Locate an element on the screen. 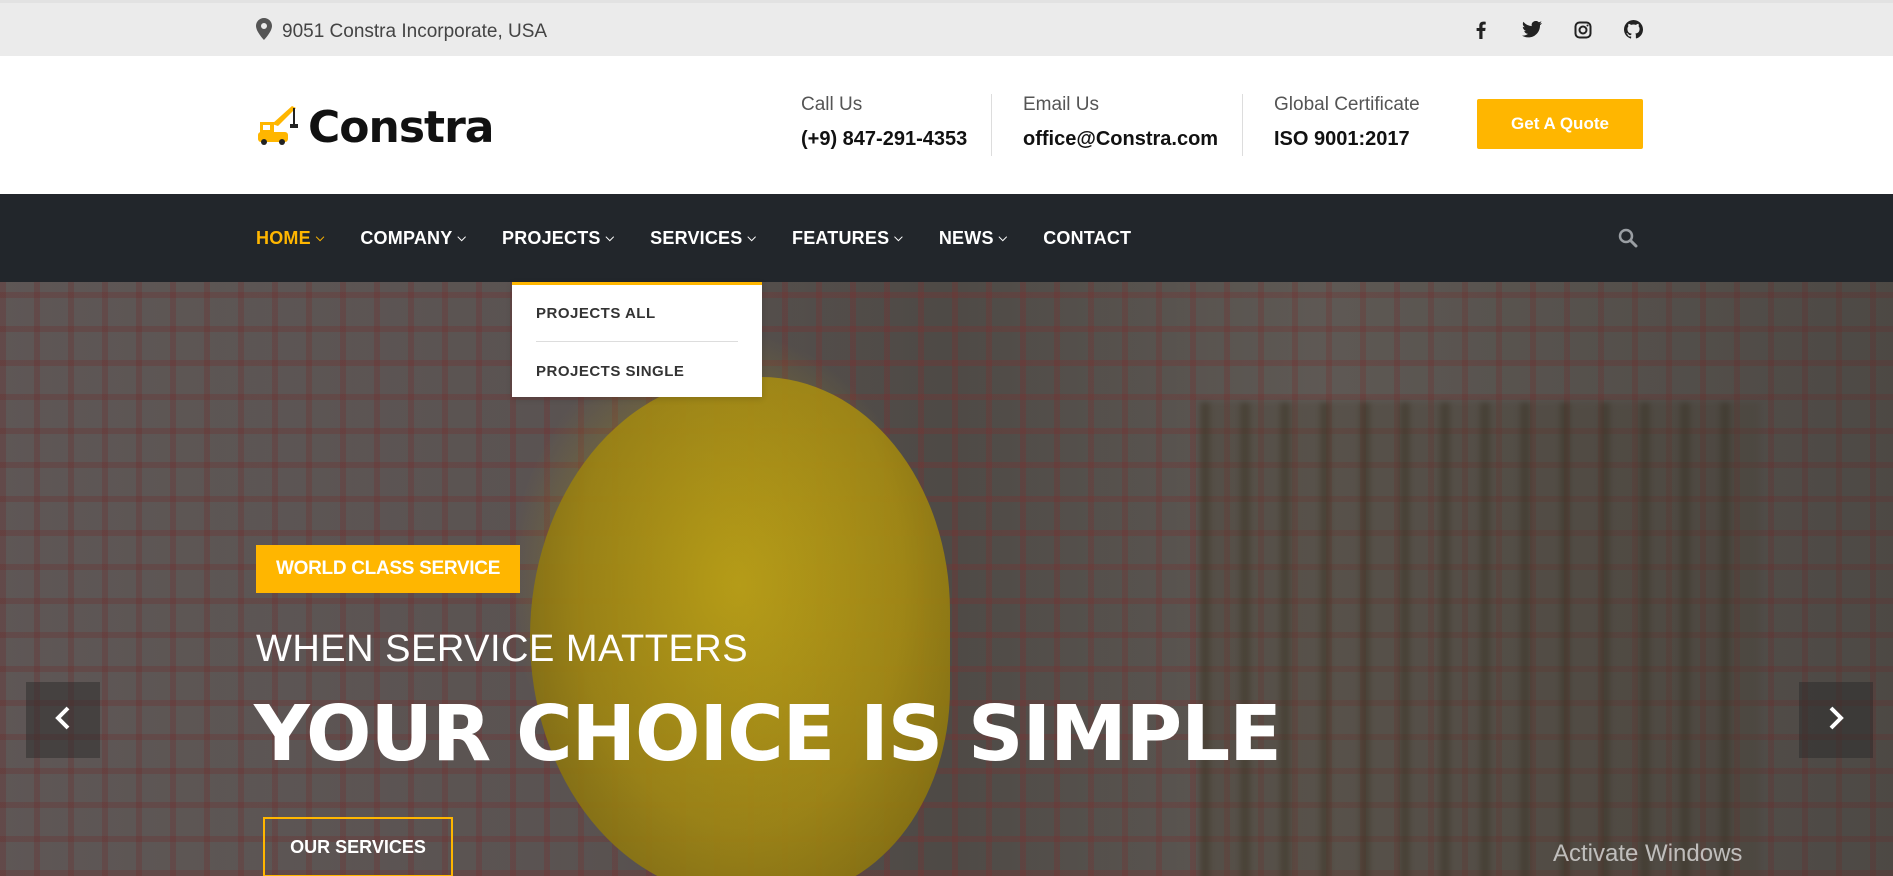 This screenshot has height=876, width=1893. nav-label: SERVICES is located at coordinates (696, 237).